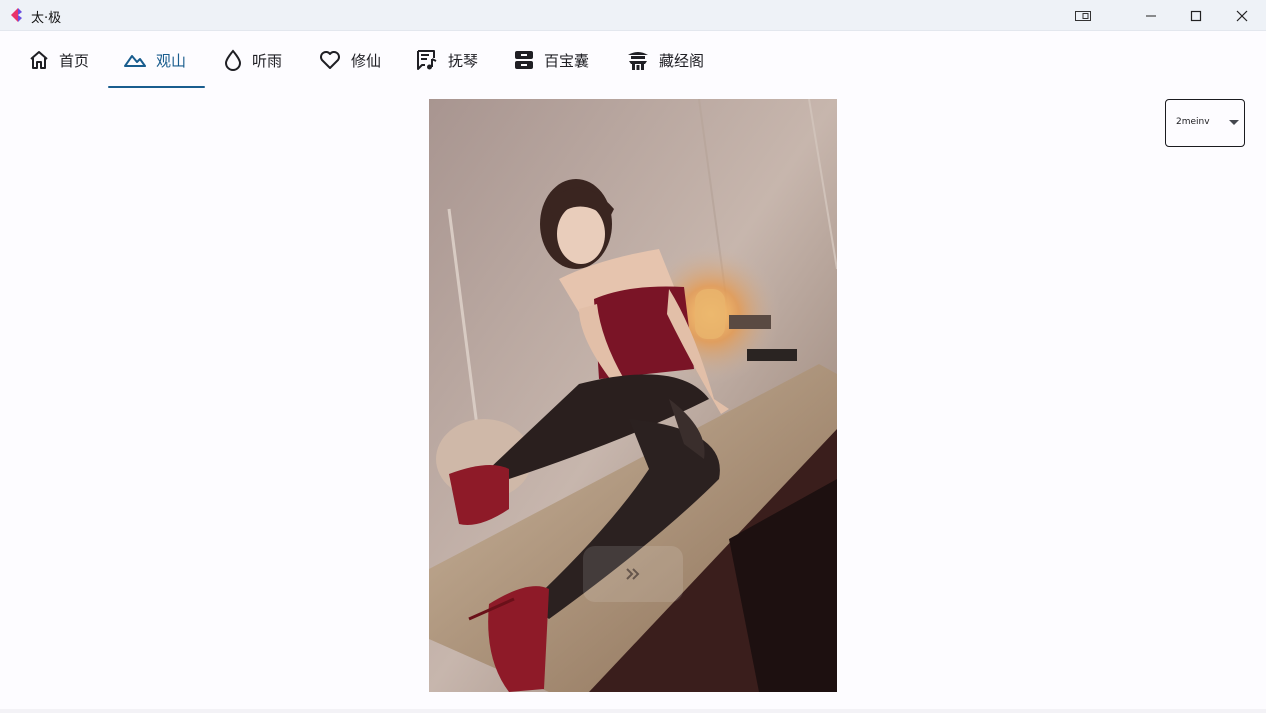 This screenshot has width=1266, height=713. Describe the element at coordinates (1234, 122) in the screenshot. I see `caret-down-icon` at that location.